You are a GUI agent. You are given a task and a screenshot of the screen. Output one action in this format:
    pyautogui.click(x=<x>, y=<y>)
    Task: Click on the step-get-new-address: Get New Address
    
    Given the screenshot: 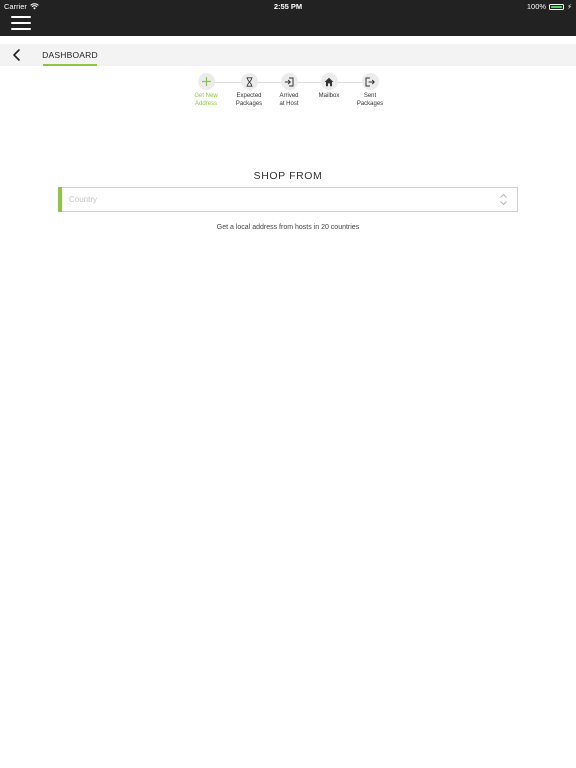 What is the action you would take?
    pyautogui.click(x=206, y=90)
    